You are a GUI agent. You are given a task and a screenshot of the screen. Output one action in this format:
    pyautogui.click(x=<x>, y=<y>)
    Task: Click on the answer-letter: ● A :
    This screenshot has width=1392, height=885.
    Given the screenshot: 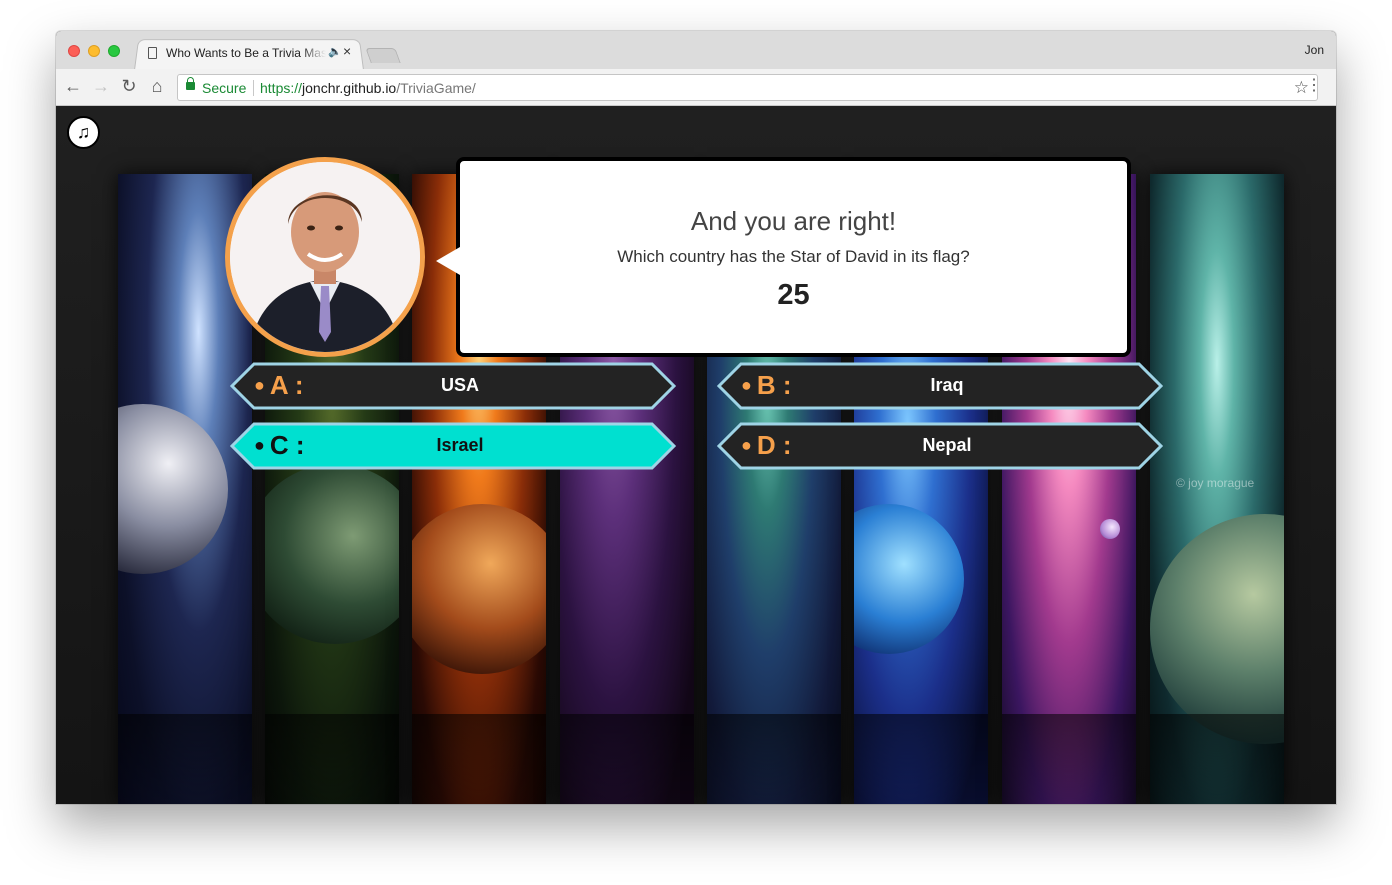 What is the action you would take?
    pyautogui.click(x=279, y=385)
    